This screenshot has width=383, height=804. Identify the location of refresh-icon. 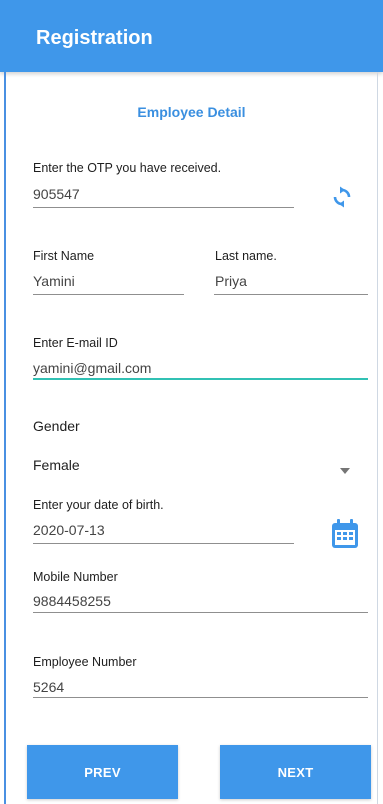
(342, 197).